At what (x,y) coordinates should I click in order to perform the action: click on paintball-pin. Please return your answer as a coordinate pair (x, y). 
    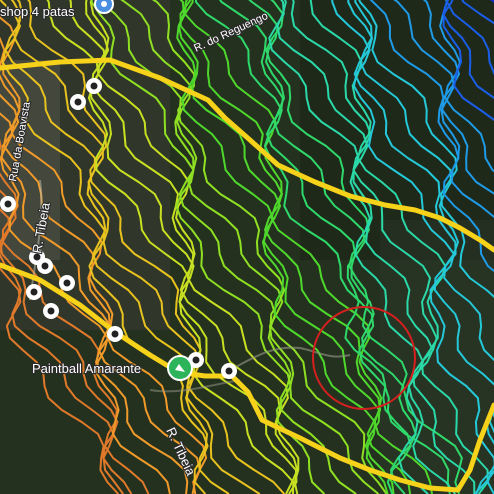
    Looking at the image, I should click on (180, 368).